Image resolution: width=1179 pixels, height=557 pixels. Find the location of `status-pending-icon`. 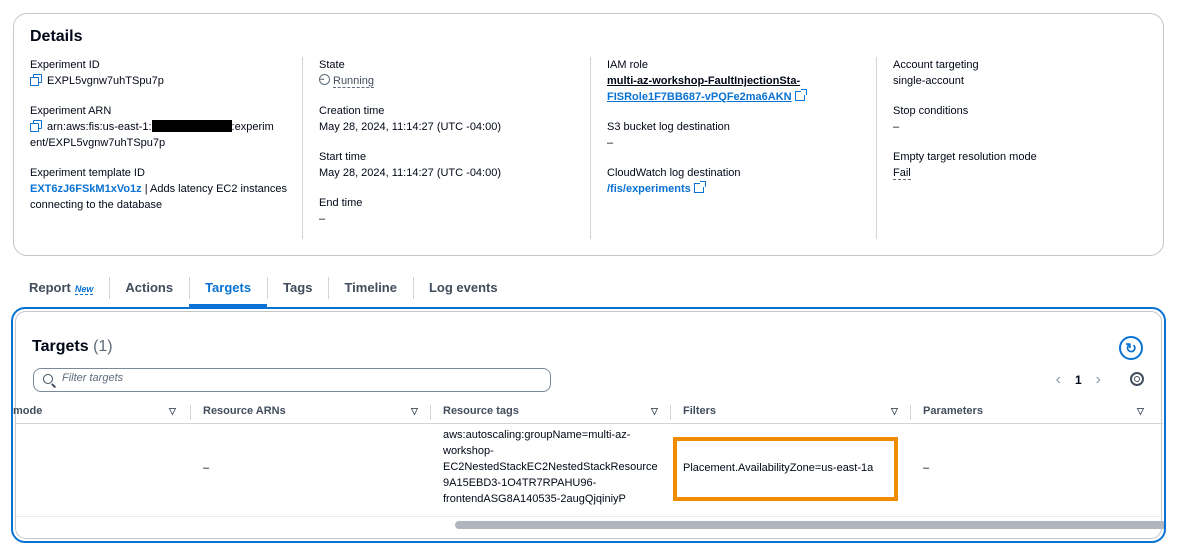

status-pending-icon is located at coordinates (324, 80).